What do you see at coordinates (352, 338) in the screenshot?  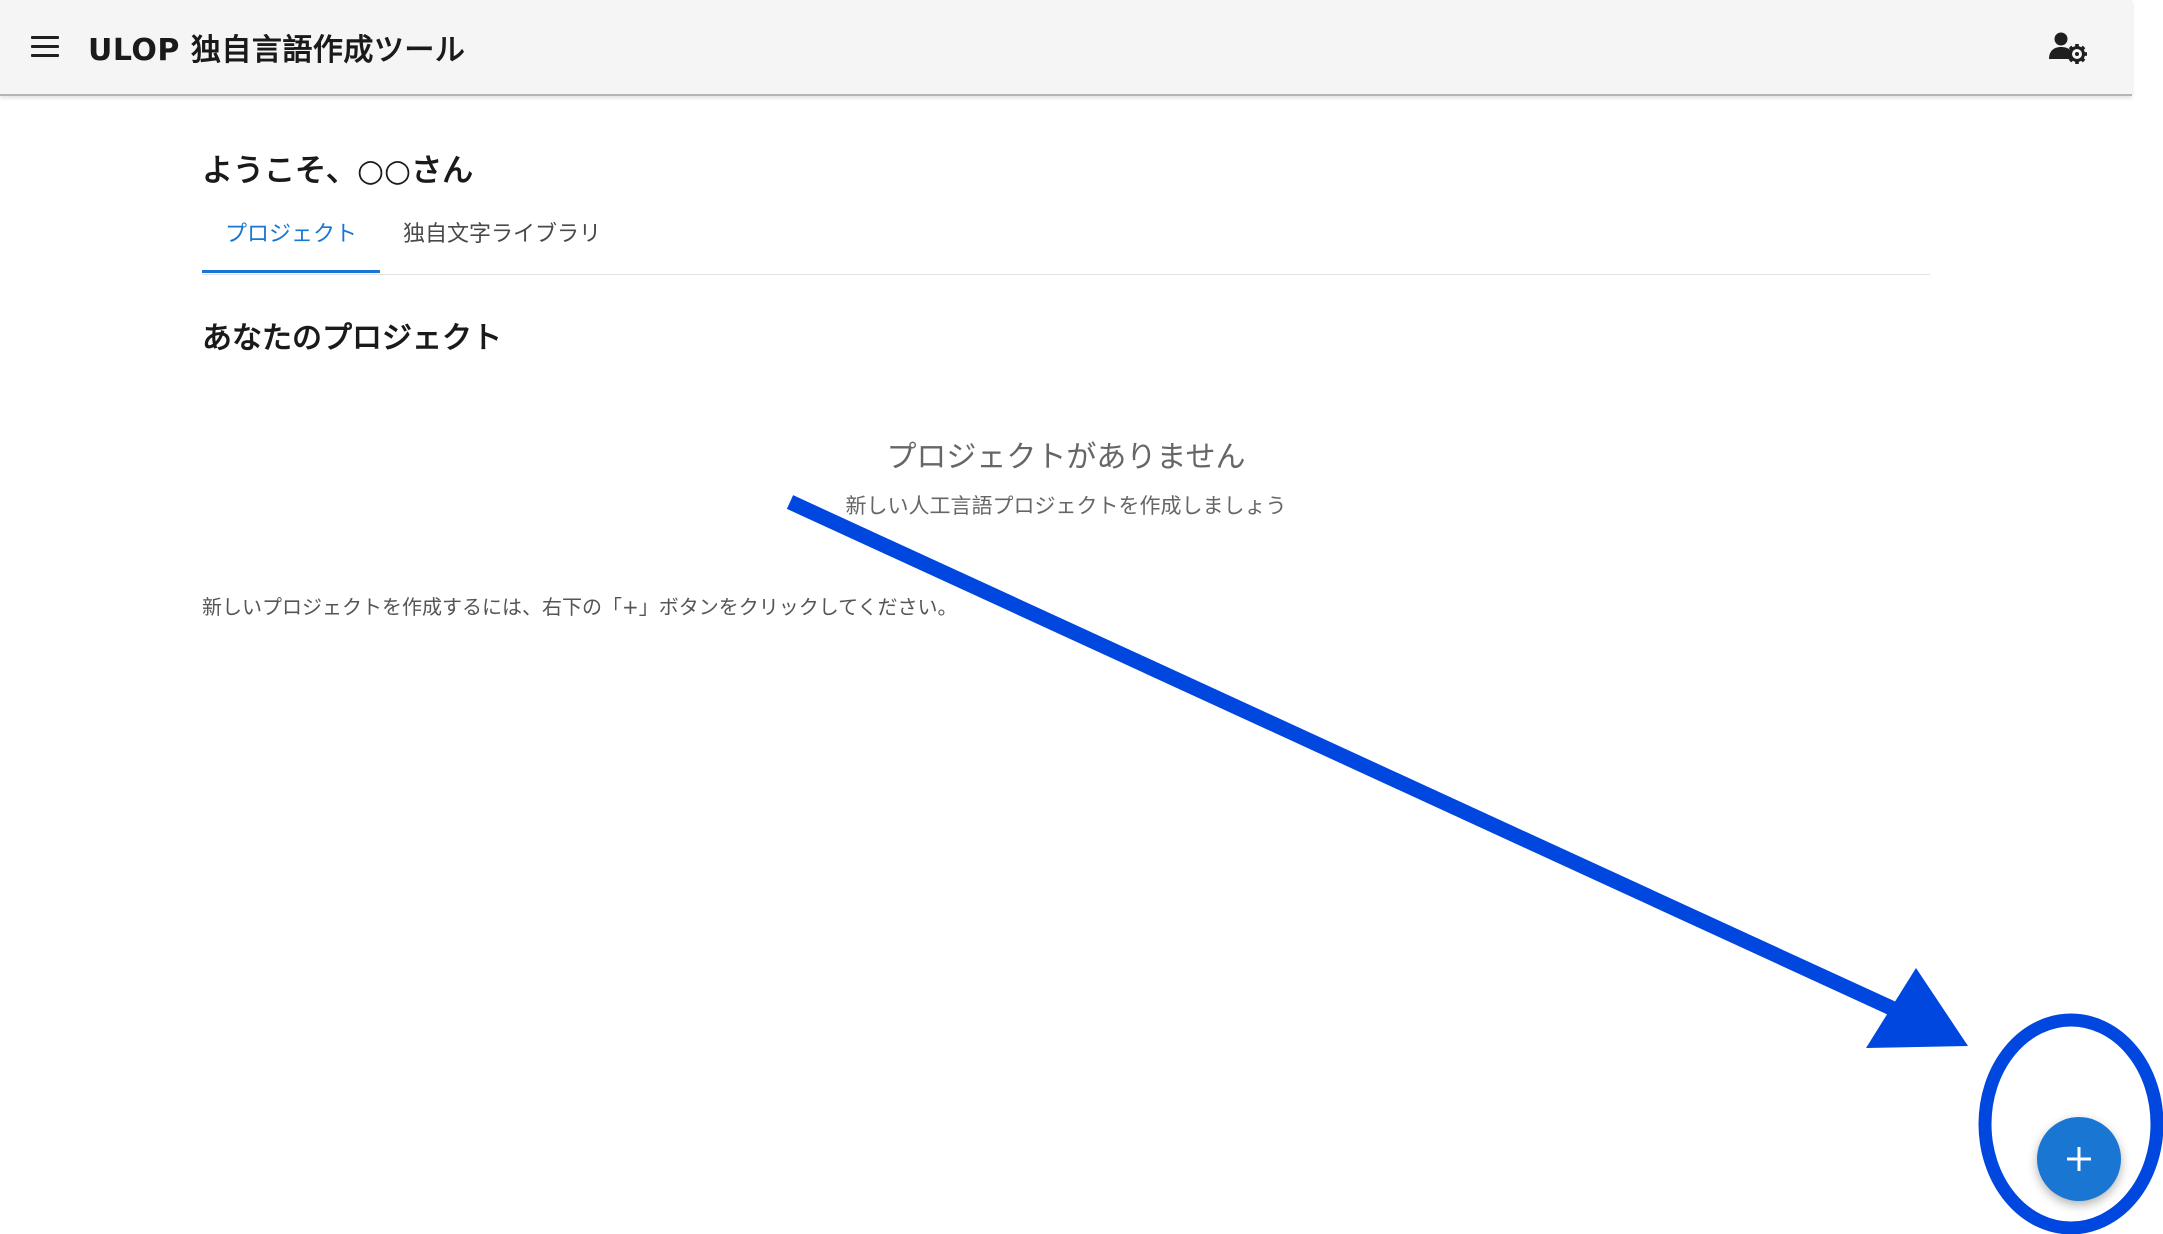 I see `section-title: あなたのプロジェクト` at bounding box center [352, 338].